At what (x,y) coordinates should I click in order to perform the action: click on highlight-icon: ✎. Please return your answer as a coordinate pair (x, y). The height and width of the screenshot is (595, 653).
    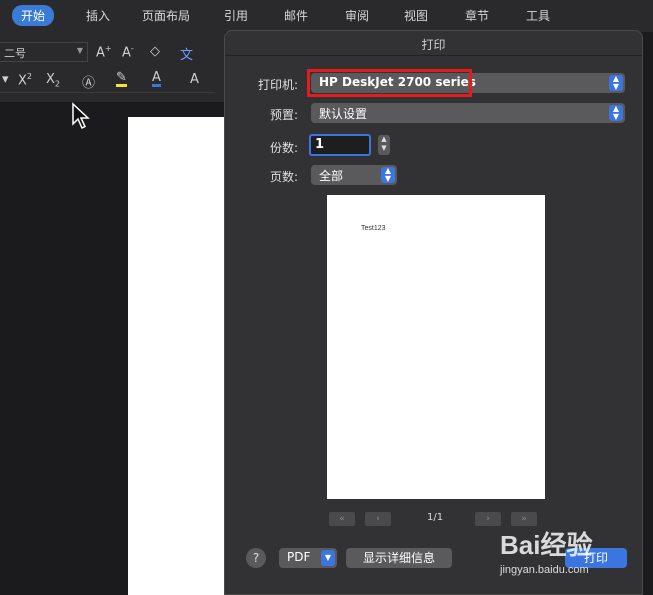
    Looking at the image, I should click on (121, 79).